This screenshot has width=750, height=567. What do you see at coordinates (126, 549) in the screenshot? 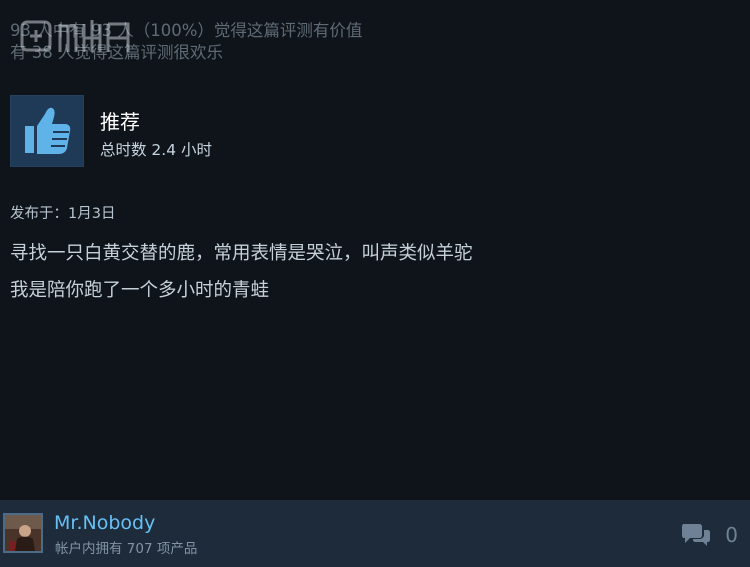
I see `products-owned: 帐户内拥有 707 项产品` at bounding box center [126, 549].